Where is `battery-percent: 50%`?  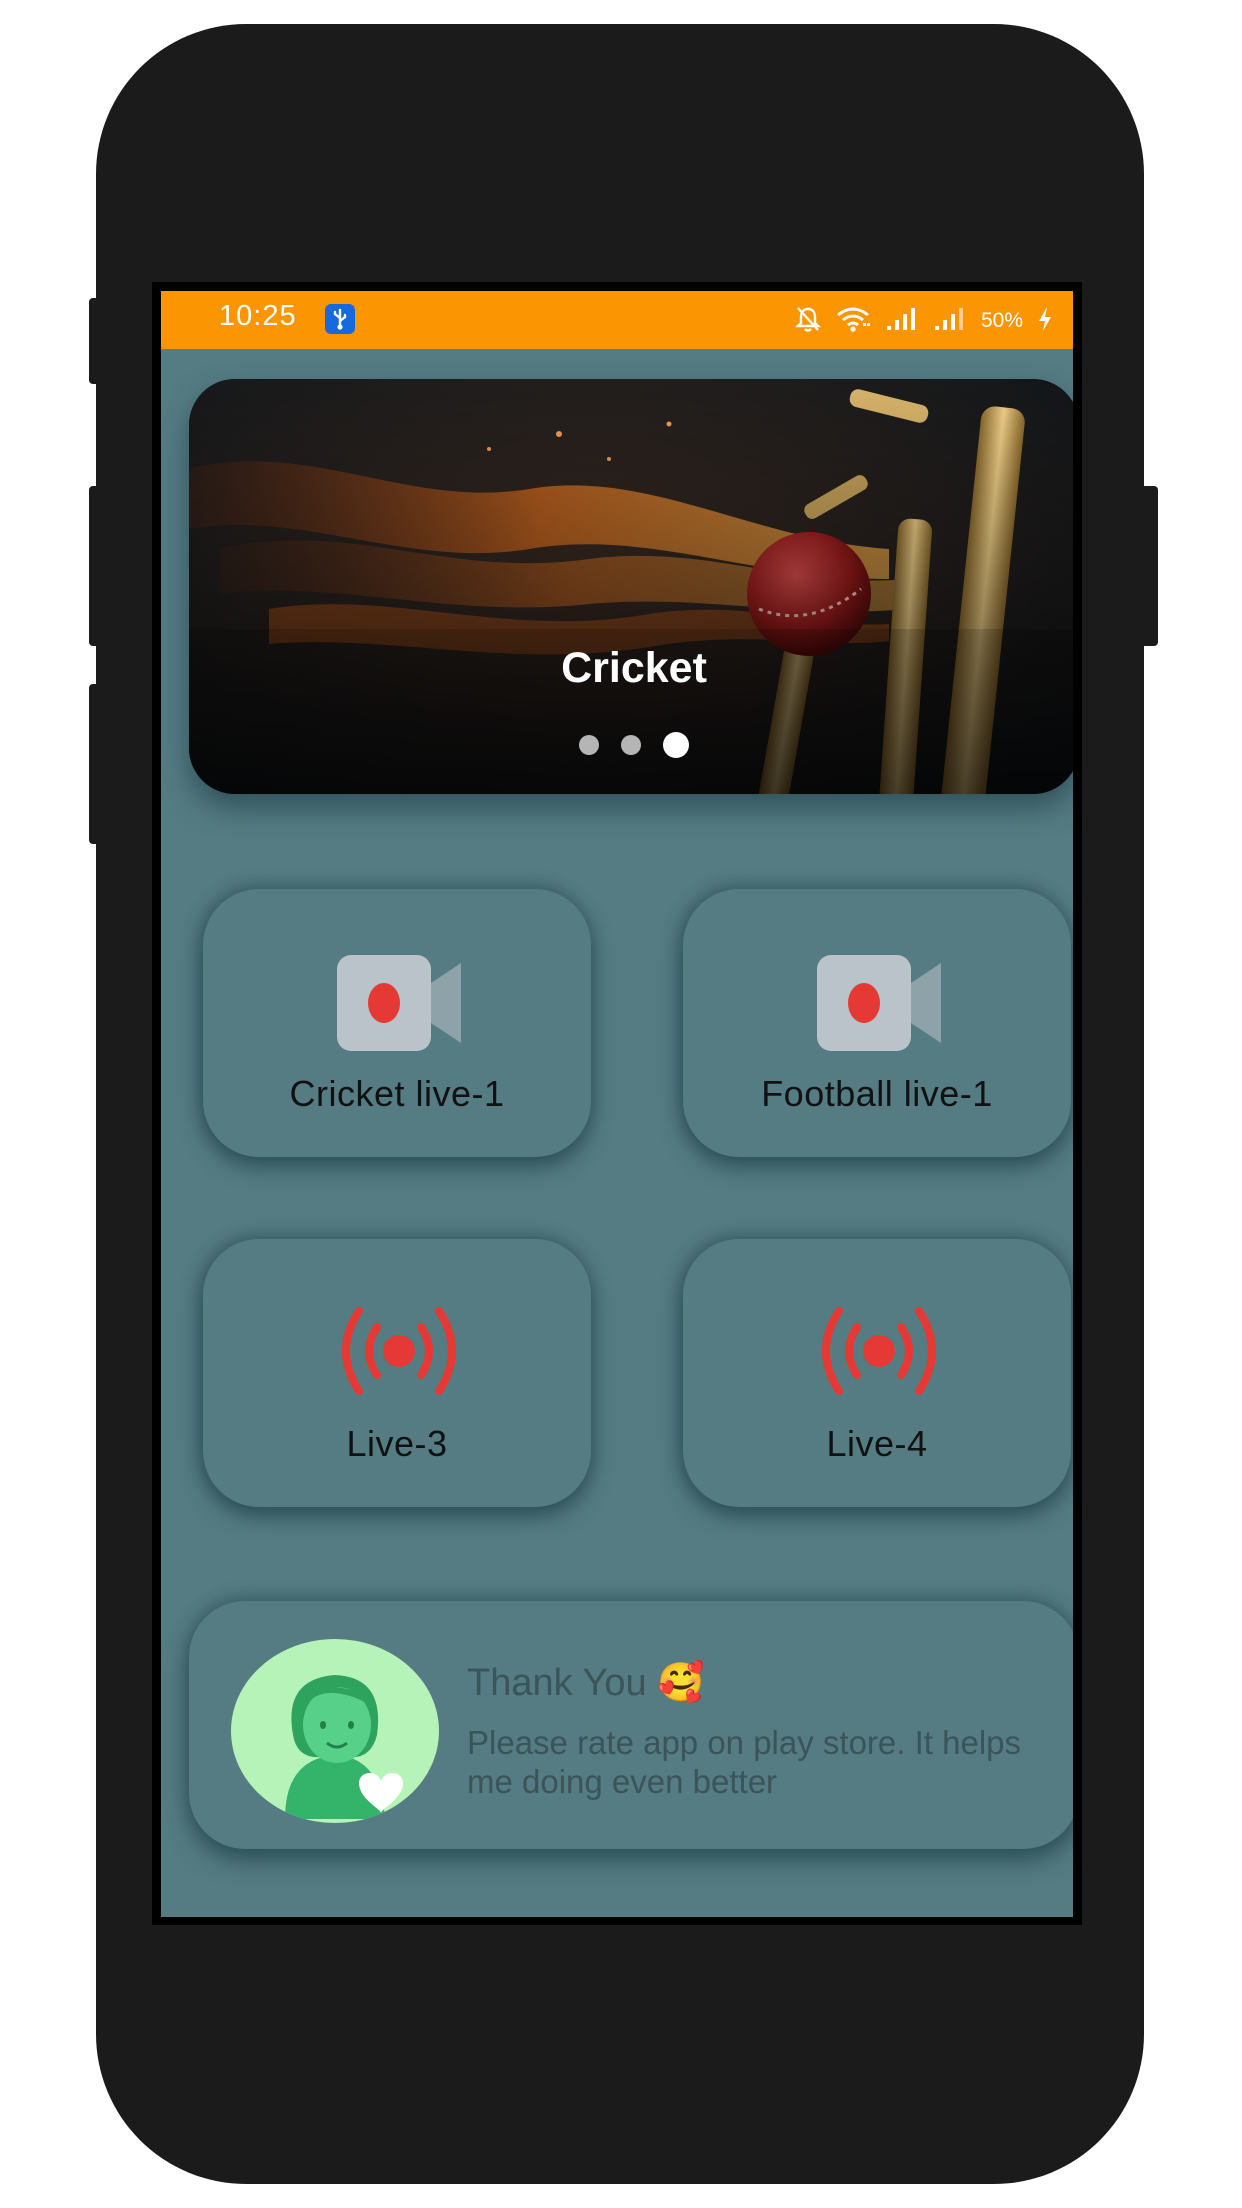
battery-percent: 50% is located at coordinates (1001, 320).